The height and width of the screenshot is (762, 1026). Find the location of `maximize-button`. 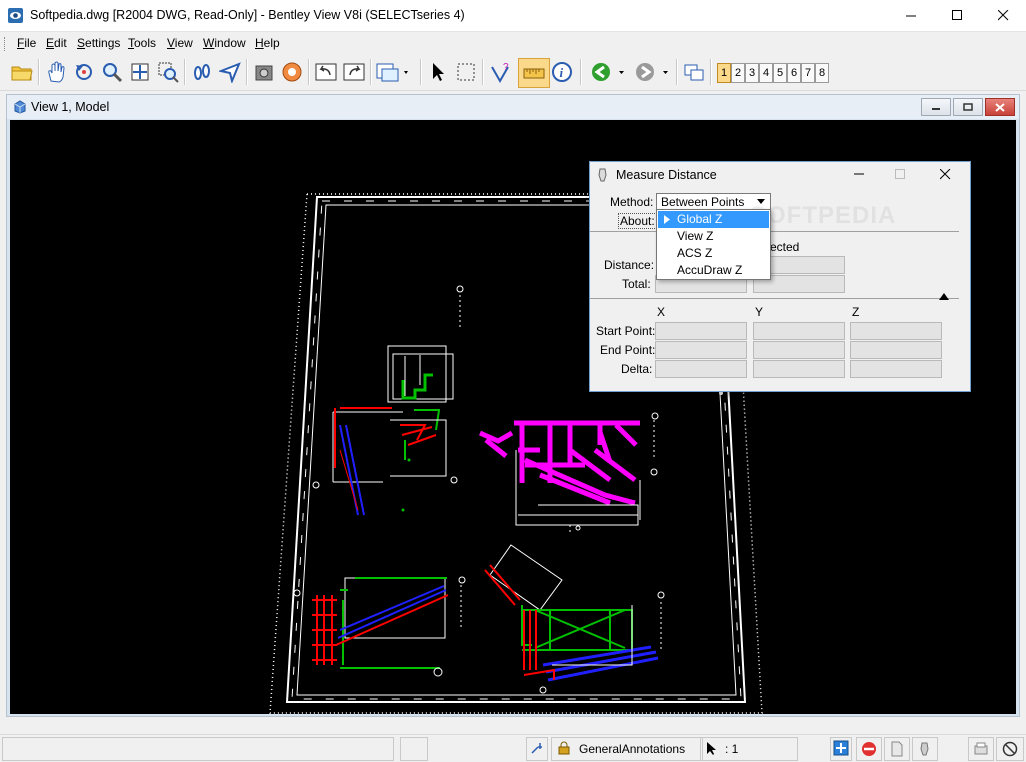

maximize-button is located at coordinates (957, 15).